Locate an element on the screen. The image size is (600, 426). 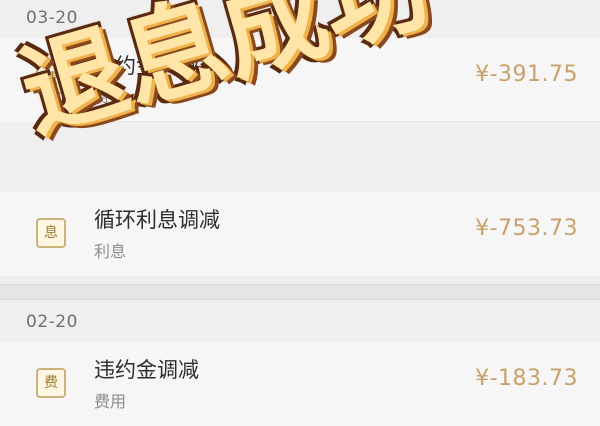
transaction-amount: ¥-391.75 is located at coordinates (526, 74).